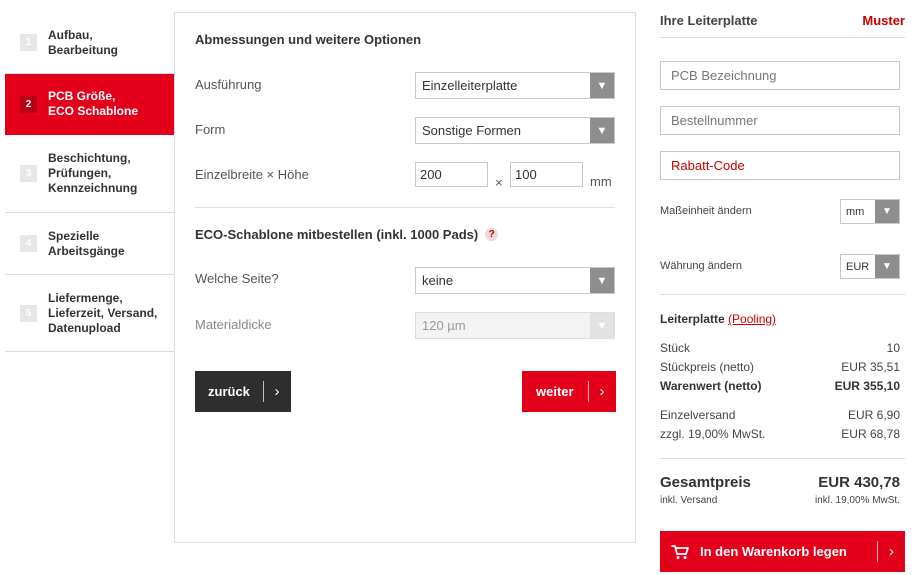 This screenshot has width=918, height=575. I want to click on next-button-label: weiter, so click(555, 391).